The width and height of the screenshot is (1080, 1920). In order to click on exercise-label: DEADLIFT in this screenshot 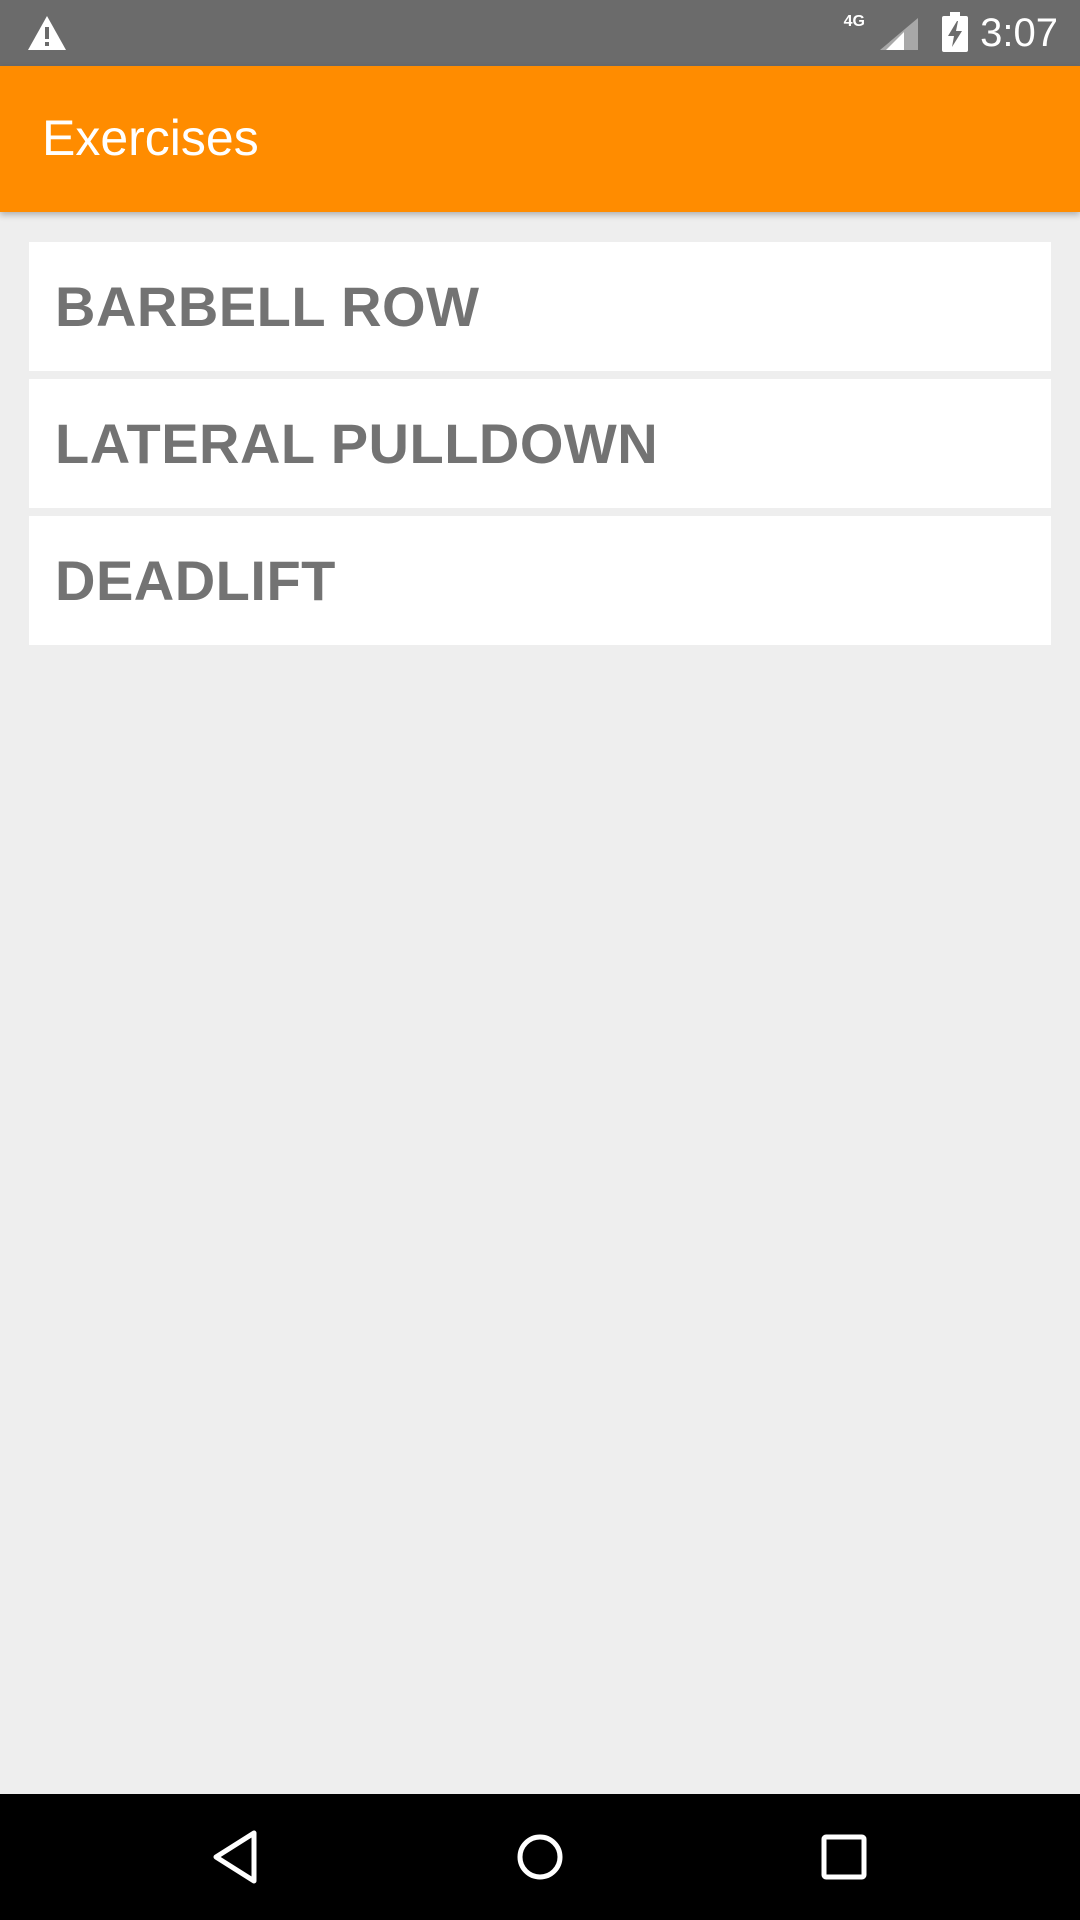, I will do `click(195, 580)`.